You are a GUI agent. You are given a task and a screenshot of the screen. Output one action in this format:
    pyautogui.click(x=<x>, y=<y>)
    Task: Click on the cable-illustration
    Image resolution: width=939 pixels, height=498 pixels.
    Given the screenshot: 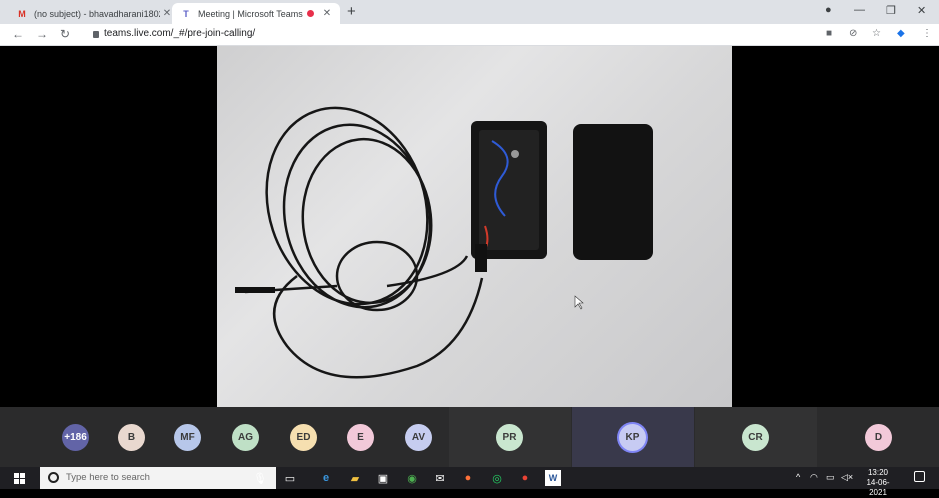 What is the action you would take?
    pyautogui.click(x=364, y=242)
    